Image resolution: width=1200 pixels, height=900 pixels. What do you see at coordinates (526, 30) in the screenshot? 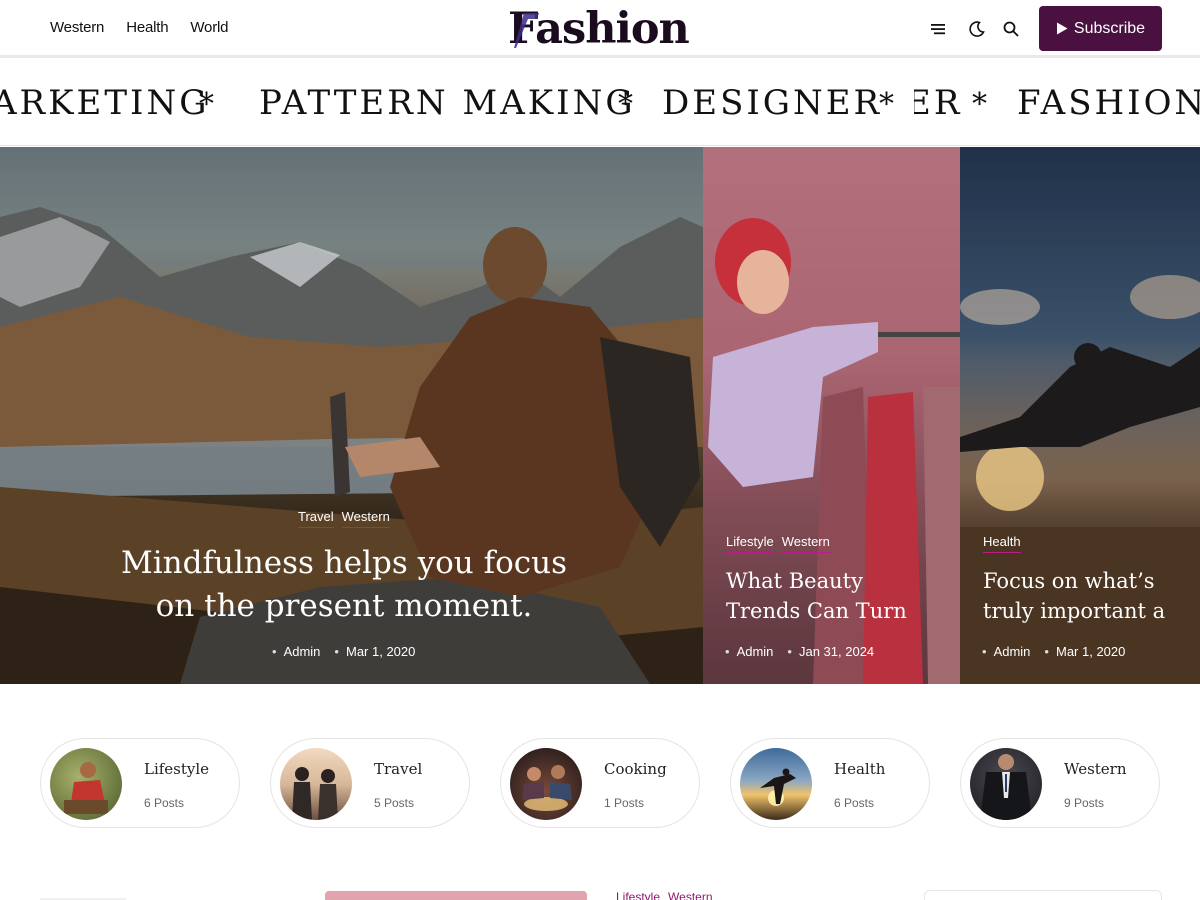
I see `logo-f-mark` at bounding box center [526, 30].